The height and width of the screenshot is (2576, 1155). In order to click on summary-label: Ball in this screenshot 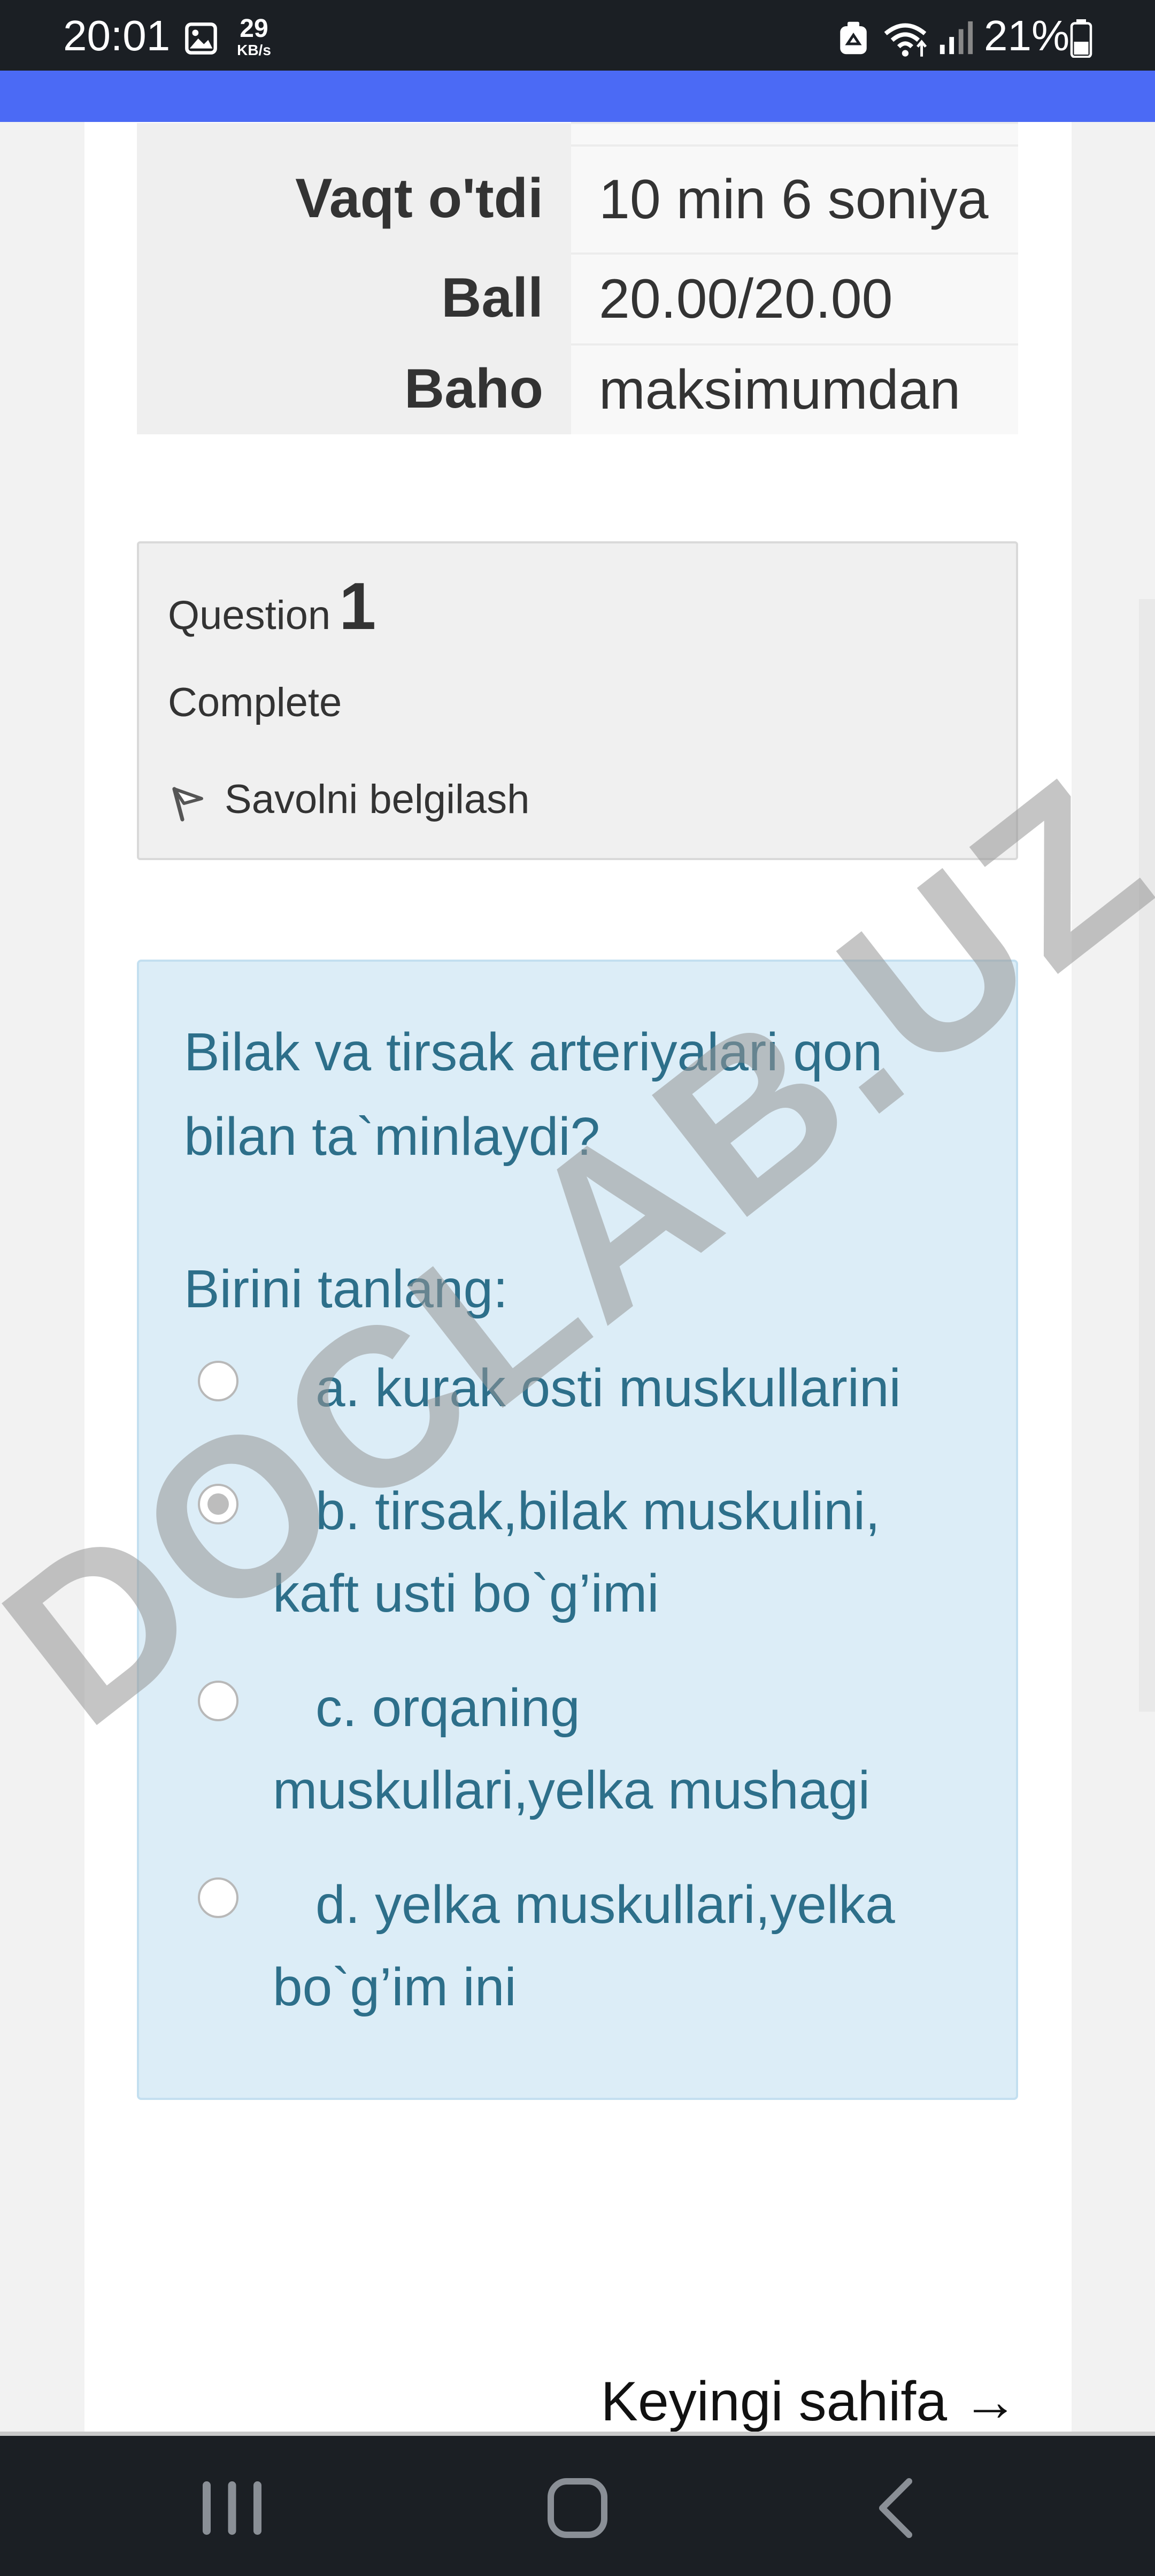, I will do `click(354, 299)`.